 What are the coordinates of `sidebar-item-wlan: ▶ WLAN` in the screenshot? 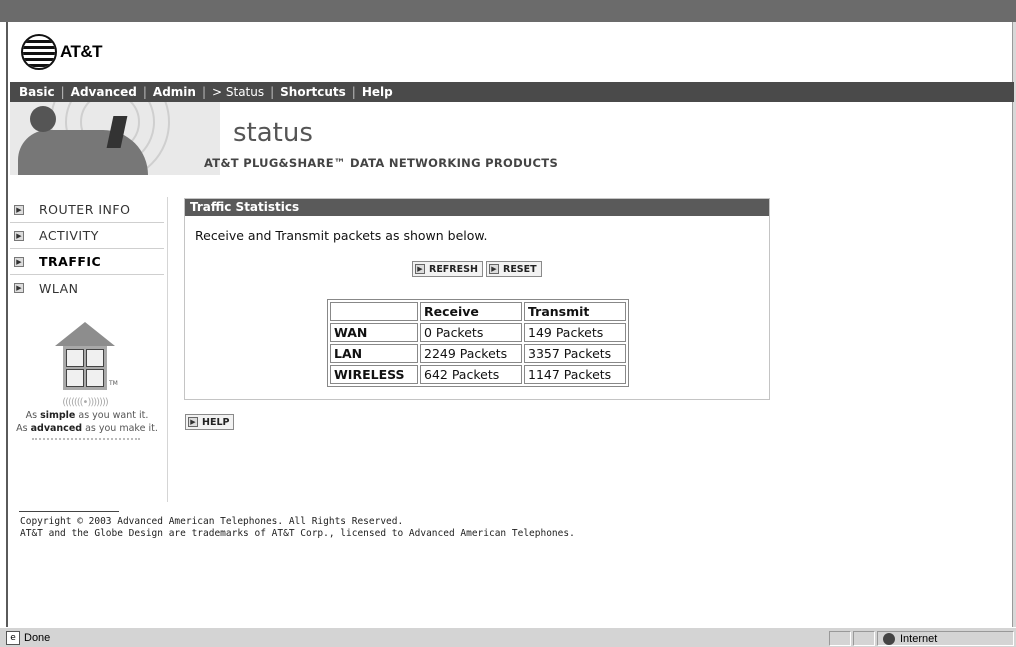 It's located at (87, 288).